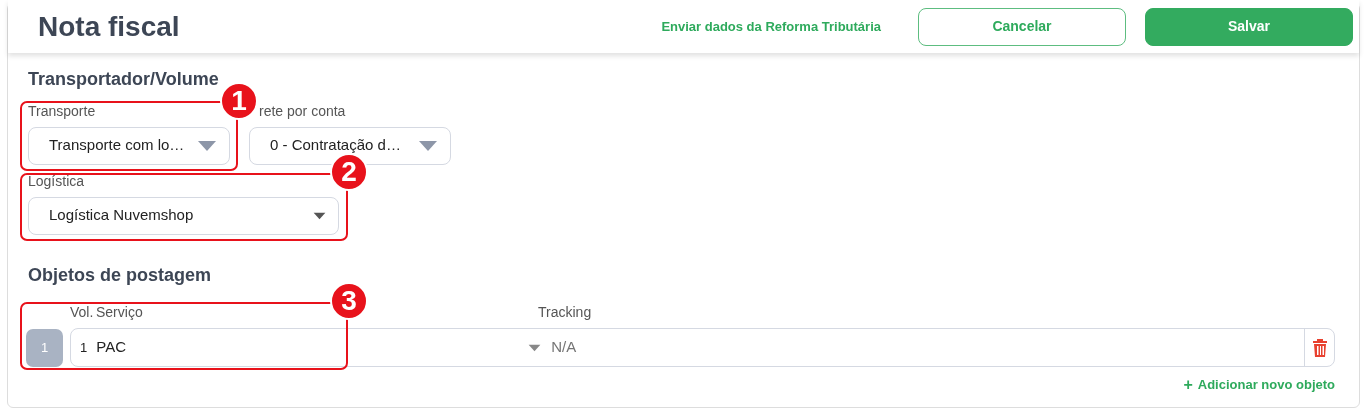 The height and width of the screenshot is (411, 1365). What do you see at coordinates (57, 181) in the screenshot?
I see `field-label: Logística` at bounding box center [57, 181].